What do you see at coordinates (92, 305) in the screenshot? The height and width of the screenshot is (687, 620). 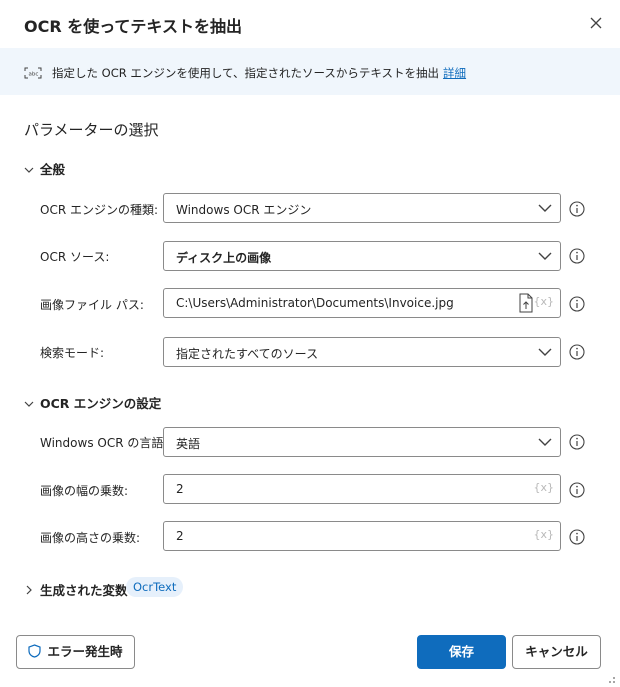 I see `image-path-label: 画像ファイル パス:` at bounding box center [92, 305].